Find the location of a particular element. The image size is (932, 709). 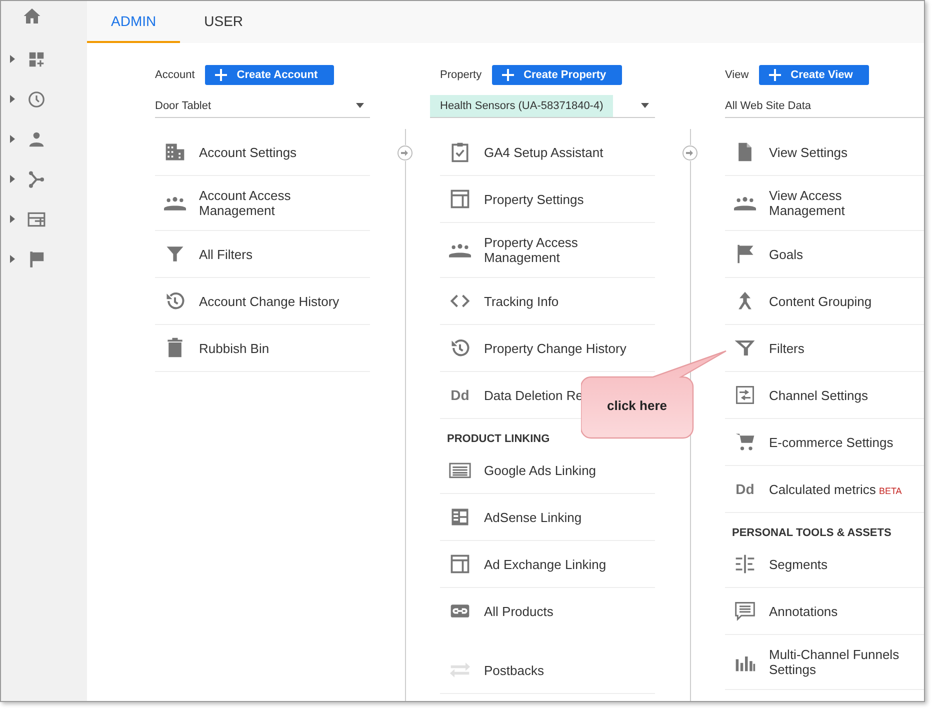

menu-item: Account Access Management is located at coordinates (262, 203).